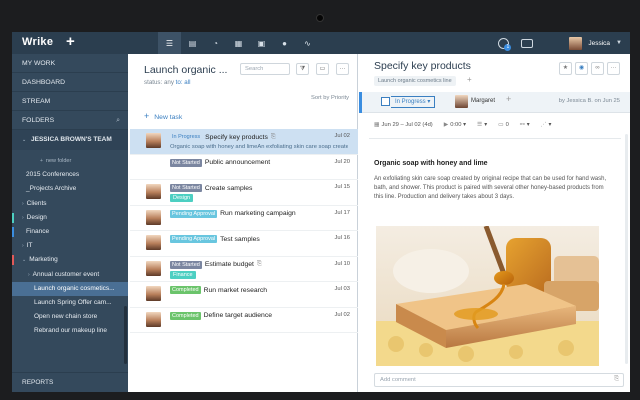 The width and height of the screenshot is (640, 400). I want to click on plus-icon: +, so click(41, 161).